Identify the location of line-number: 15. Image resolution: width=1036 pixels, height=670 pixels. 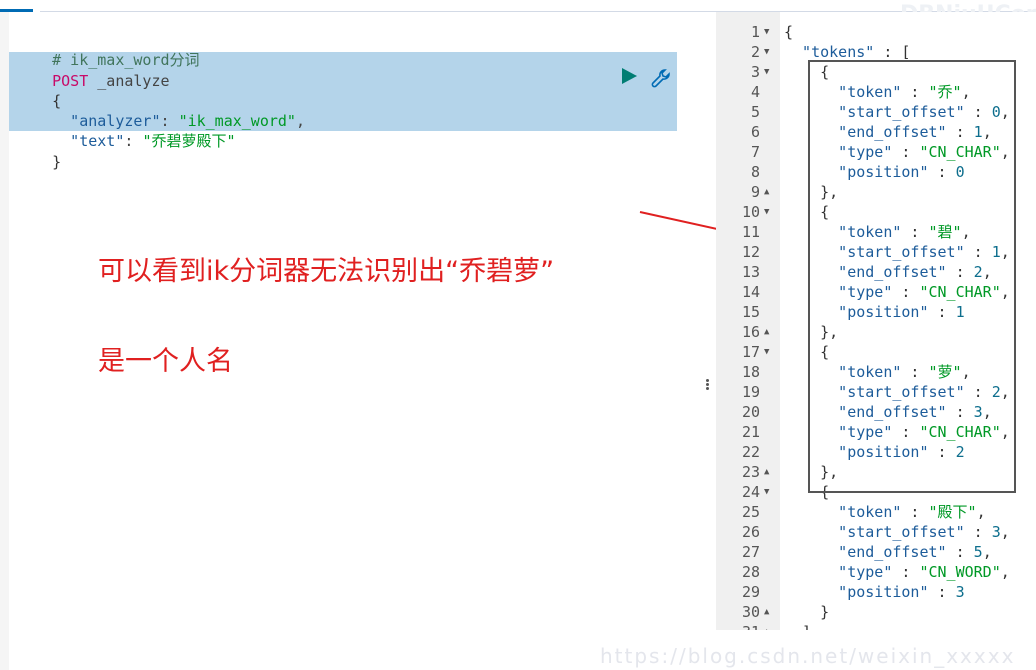
(750, 312).